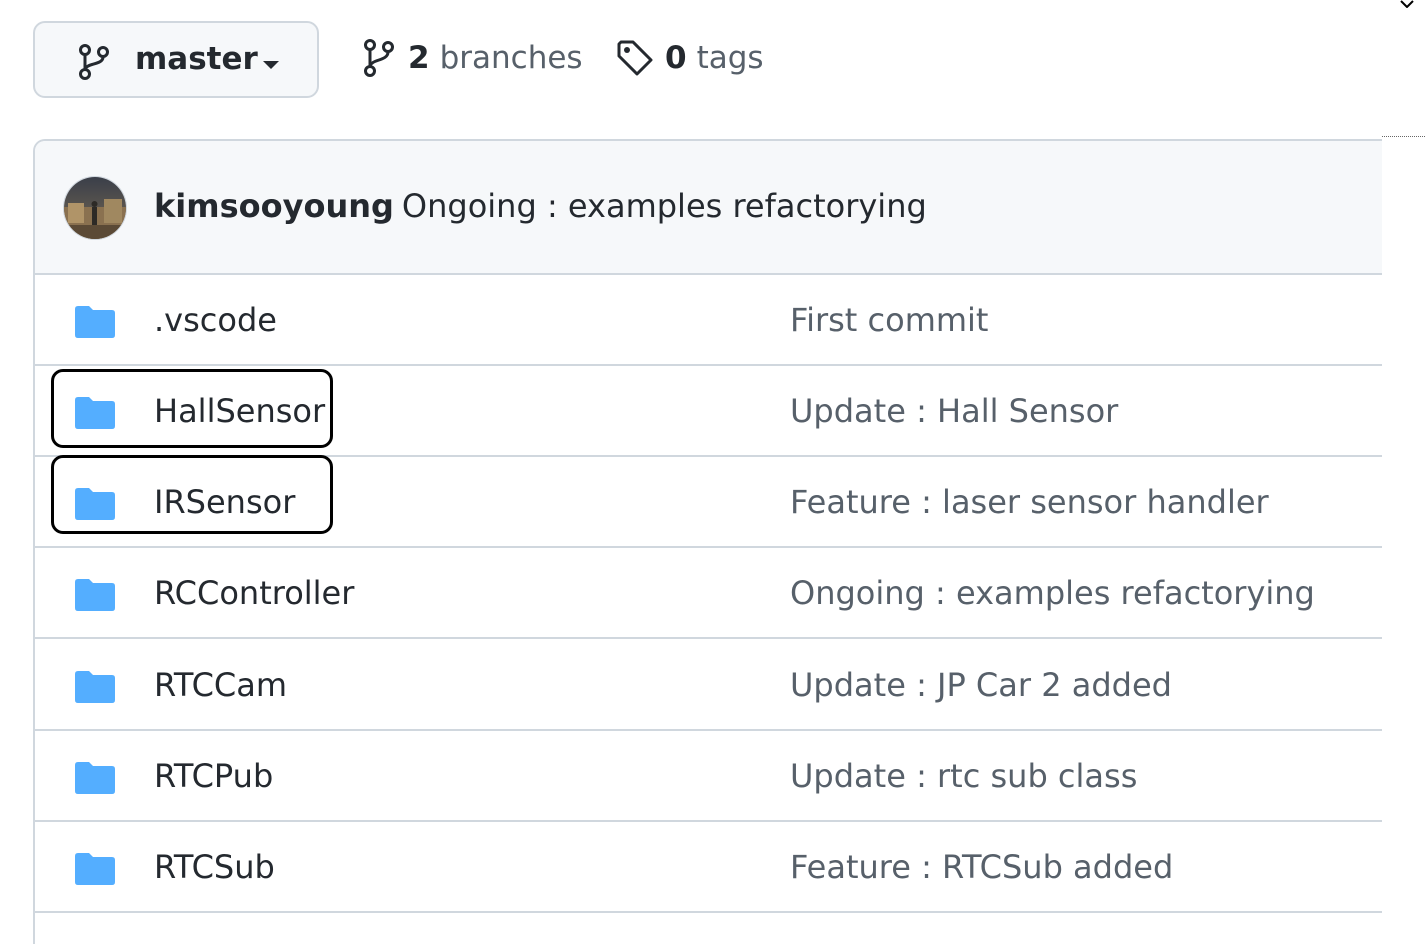 The image size is (1425, 944). What do you see at coordinates (708, 320) in the screenshot?
I see `file-row: .vscode First commit` at bounding box center [708, 320].